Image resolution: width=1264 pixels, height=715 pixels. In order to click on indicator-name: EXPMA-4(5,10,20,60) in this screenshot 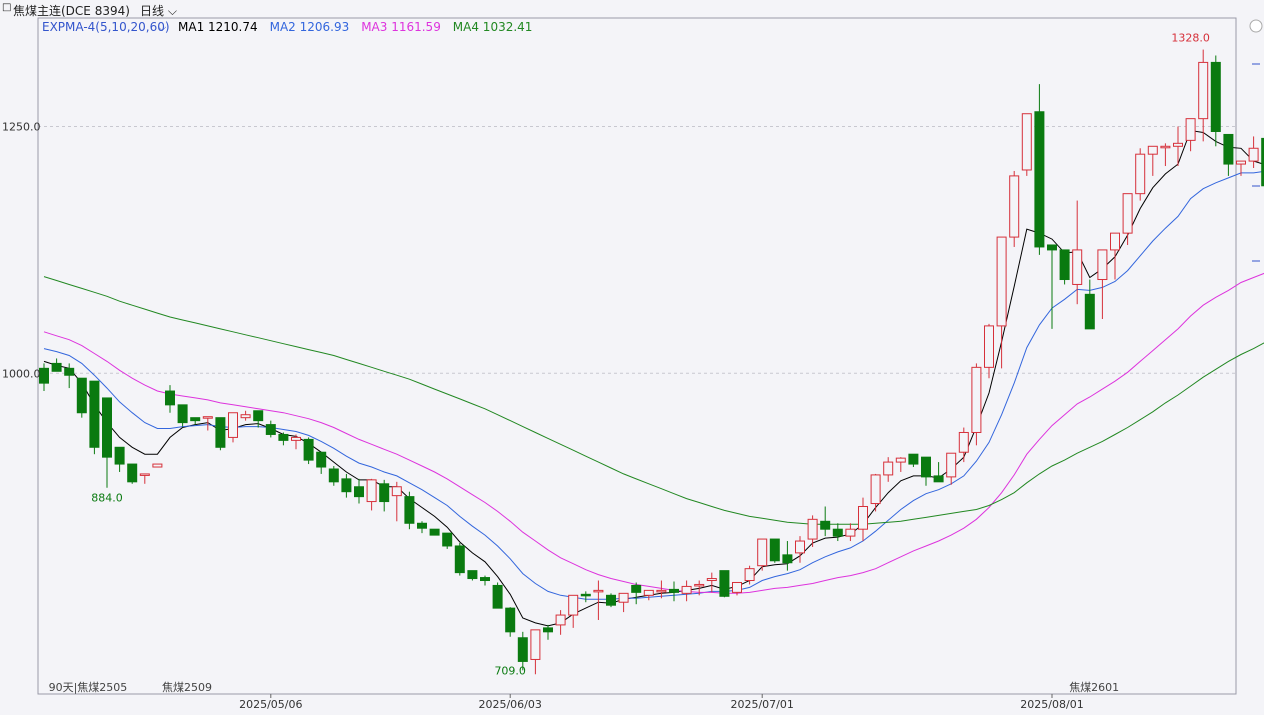, I will do `click(106, 27)`.